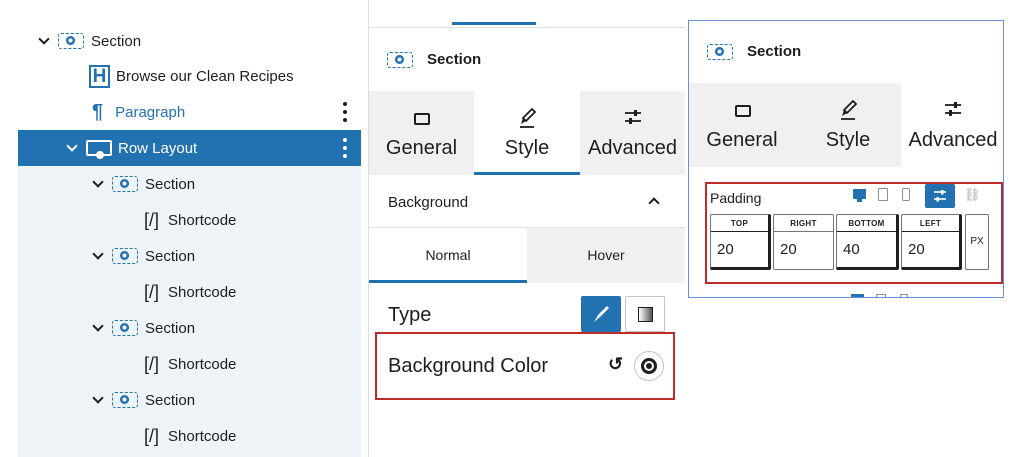 Image resolution: width=1024 pixels, height=457 pixels. What do you see at coordinates (930, 223) in the screenshot?
I see `field-label: LEFT` at bounding box center [930, 223].